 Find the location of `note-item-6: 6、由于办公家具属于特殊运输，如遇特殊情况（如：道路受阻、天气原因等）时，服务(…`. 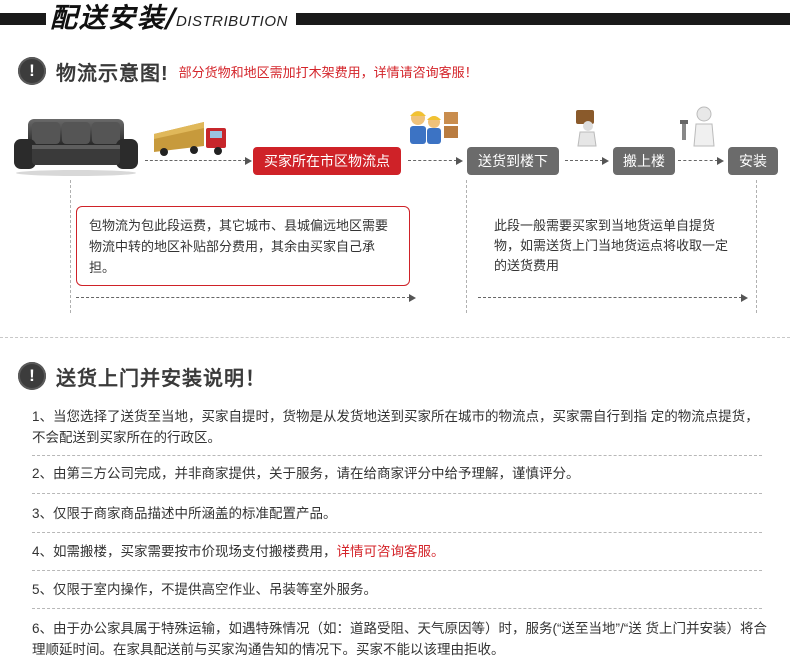

note-item-6: 6、由于办公家具属于特殊运输，如遇特殊情况（如：道路受阻、天气原因等）时，服务(… is located at coordinates (399, 639).